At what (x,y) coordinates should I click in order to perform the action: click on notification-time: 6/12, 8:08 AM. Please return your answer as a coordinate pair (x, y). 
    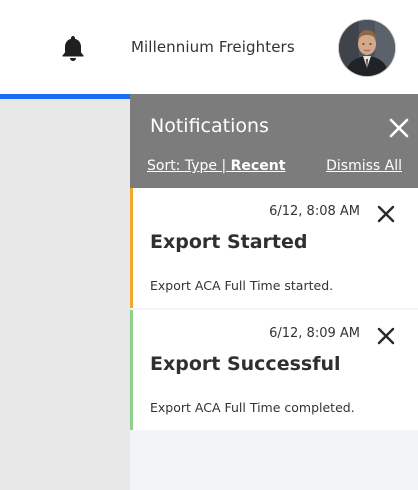
    Looking at the image, I should click on (314, 211).